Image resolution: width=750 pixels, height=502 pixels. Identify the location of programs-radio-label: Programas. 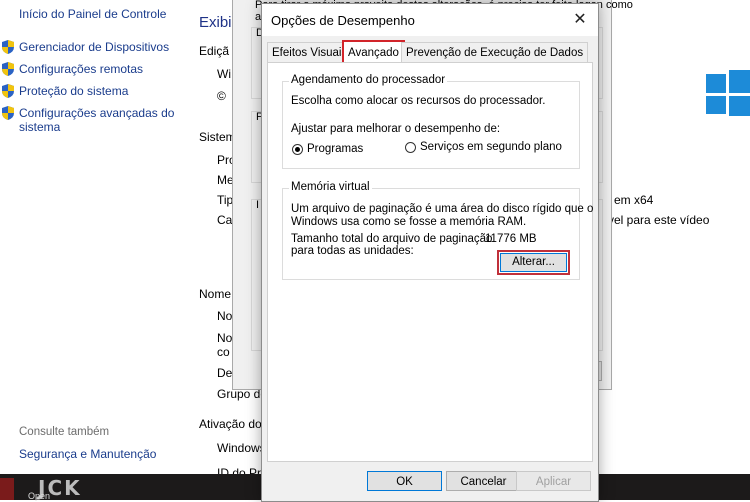
(335, 149).